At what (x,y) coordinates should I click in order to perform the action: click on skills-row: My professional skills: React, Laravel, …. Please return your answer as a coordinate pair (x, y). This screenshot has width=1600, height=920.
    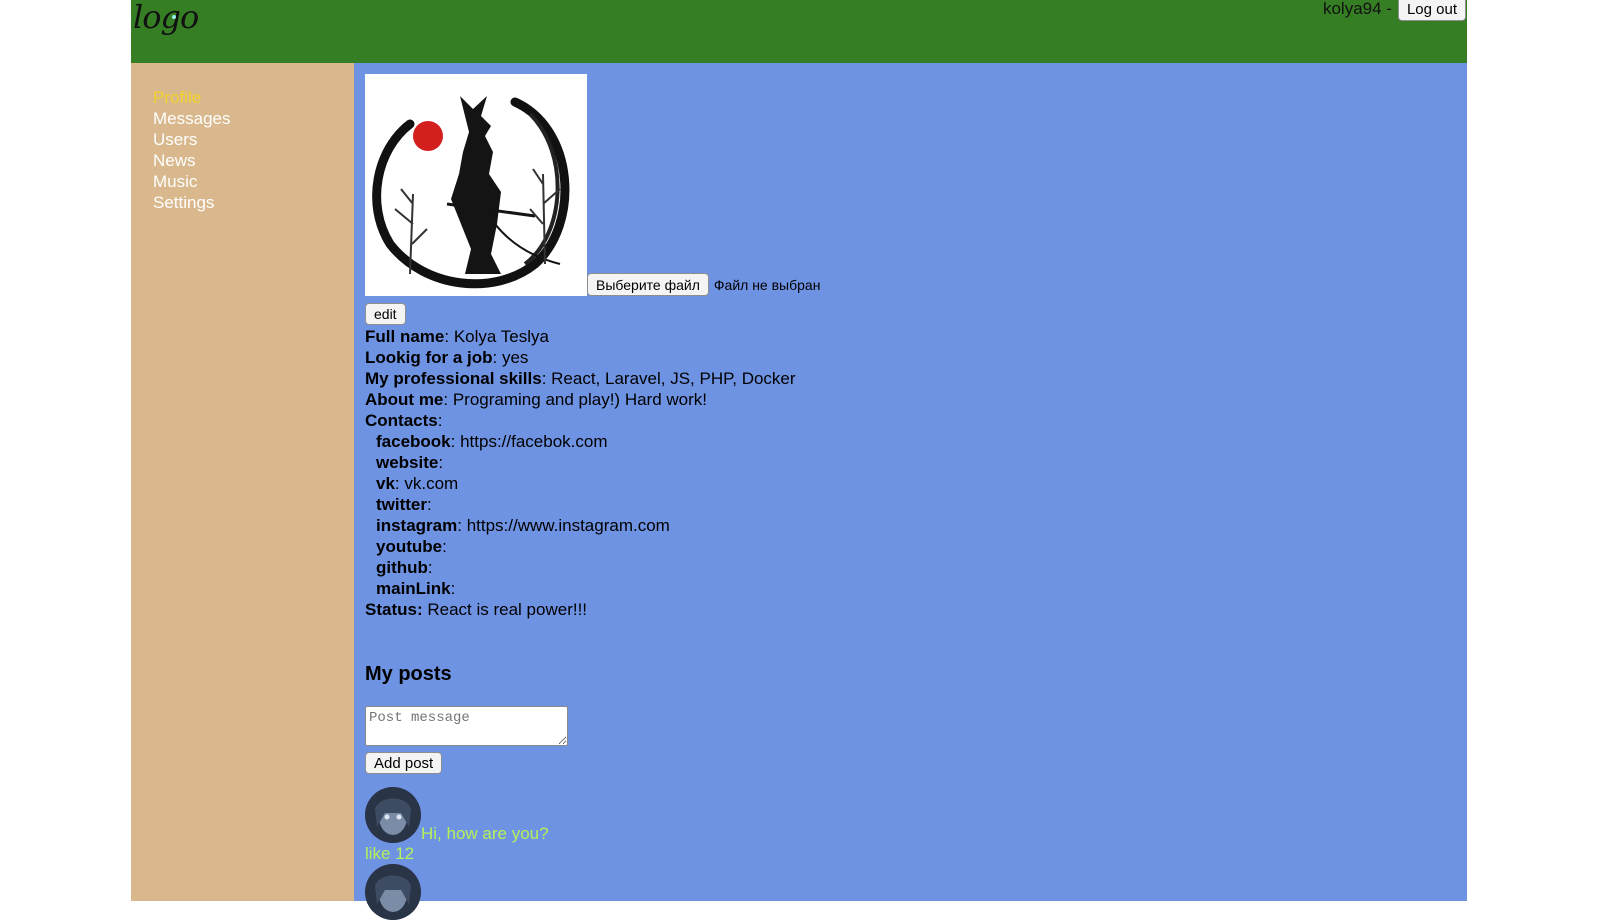
    Looking at the image, I should click on (580, 378).